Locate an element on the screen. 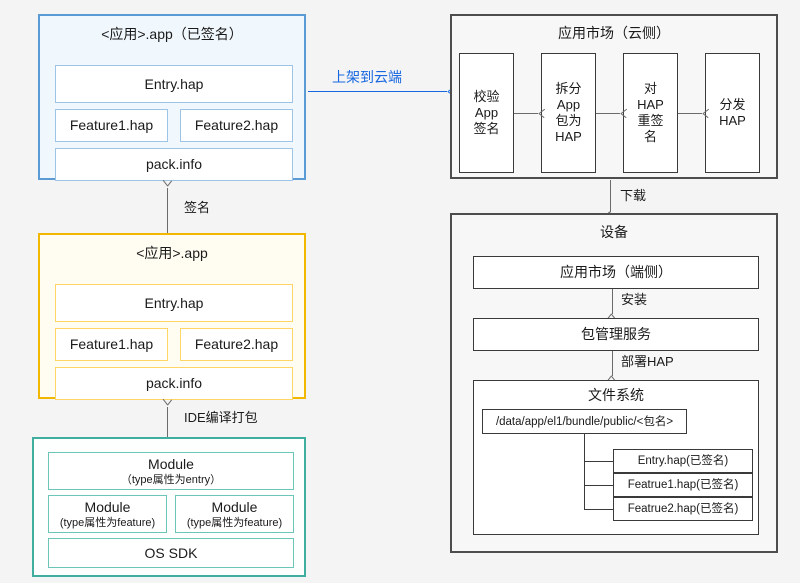 Image resolution: width=800 pixels, height=583 pixels. cloud-step-distribute-hap: 分发 HAP is located at coordinates (732, 113).